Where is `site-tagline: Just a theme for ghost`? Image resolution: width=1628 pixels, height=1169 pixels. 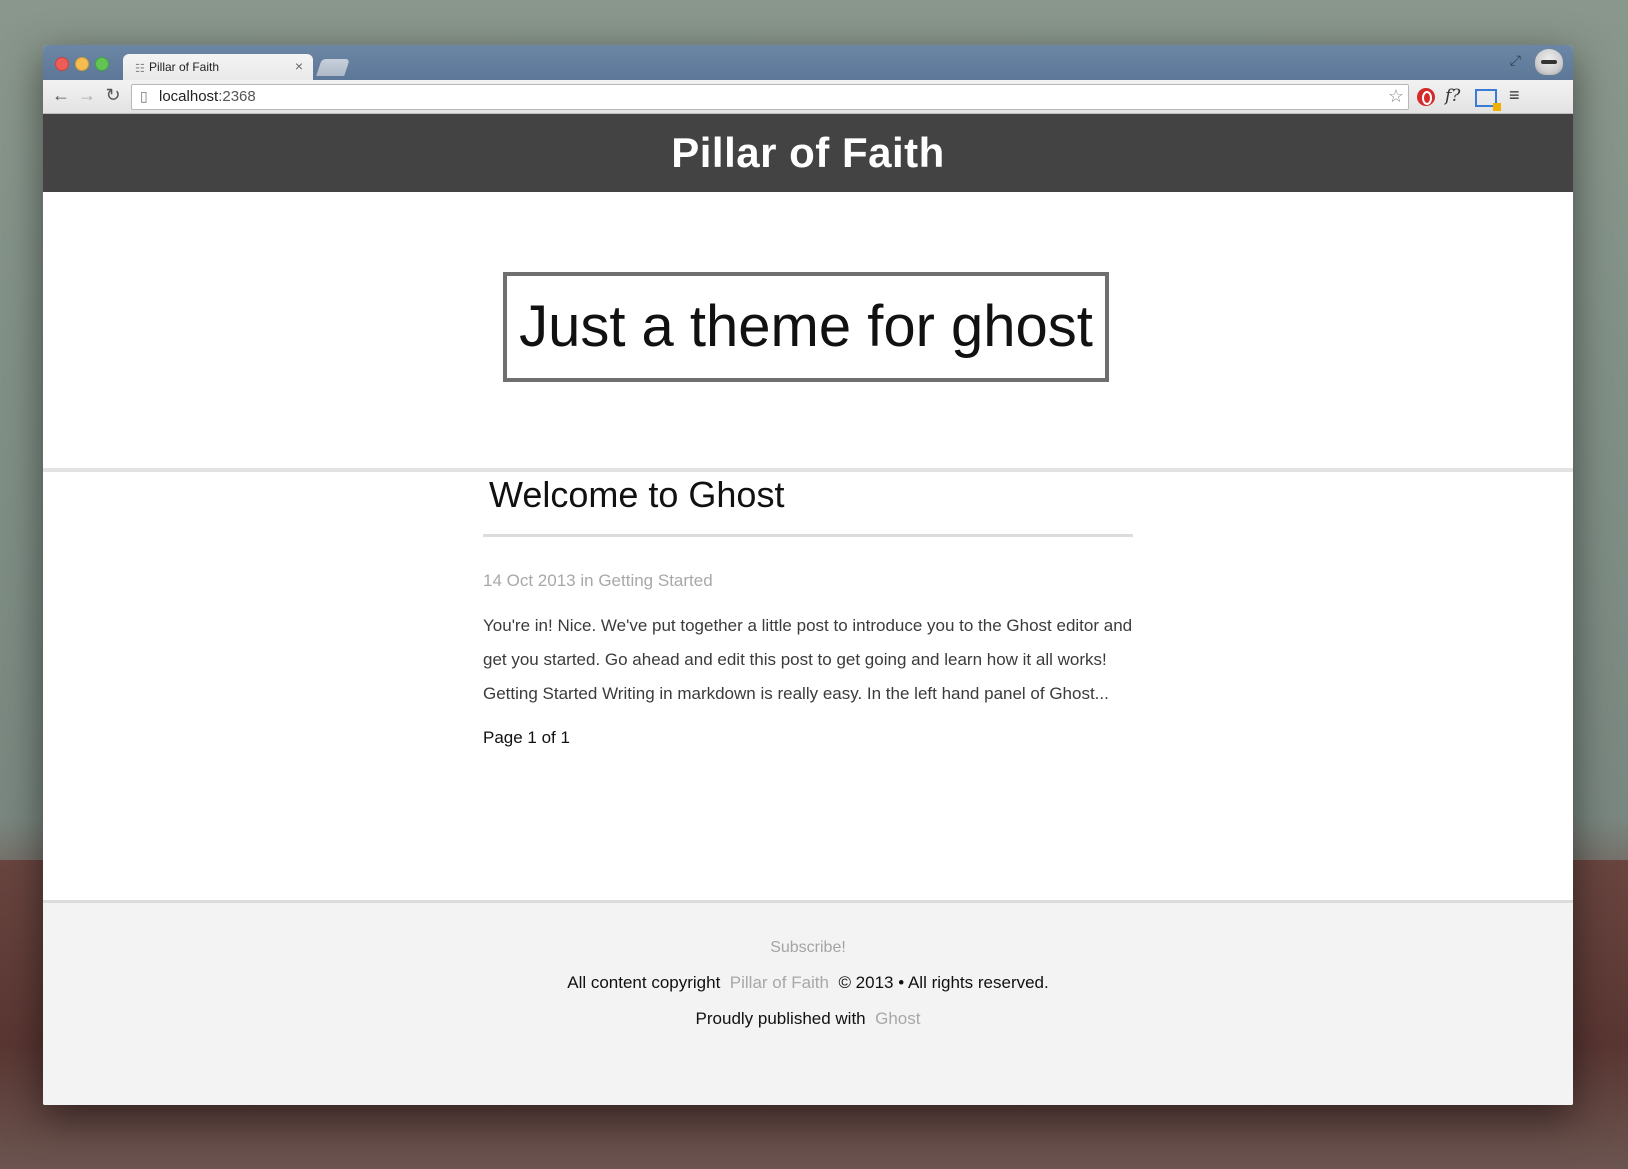
site-tagline: Just a theme for ghost is located at coordinates (806, 326).